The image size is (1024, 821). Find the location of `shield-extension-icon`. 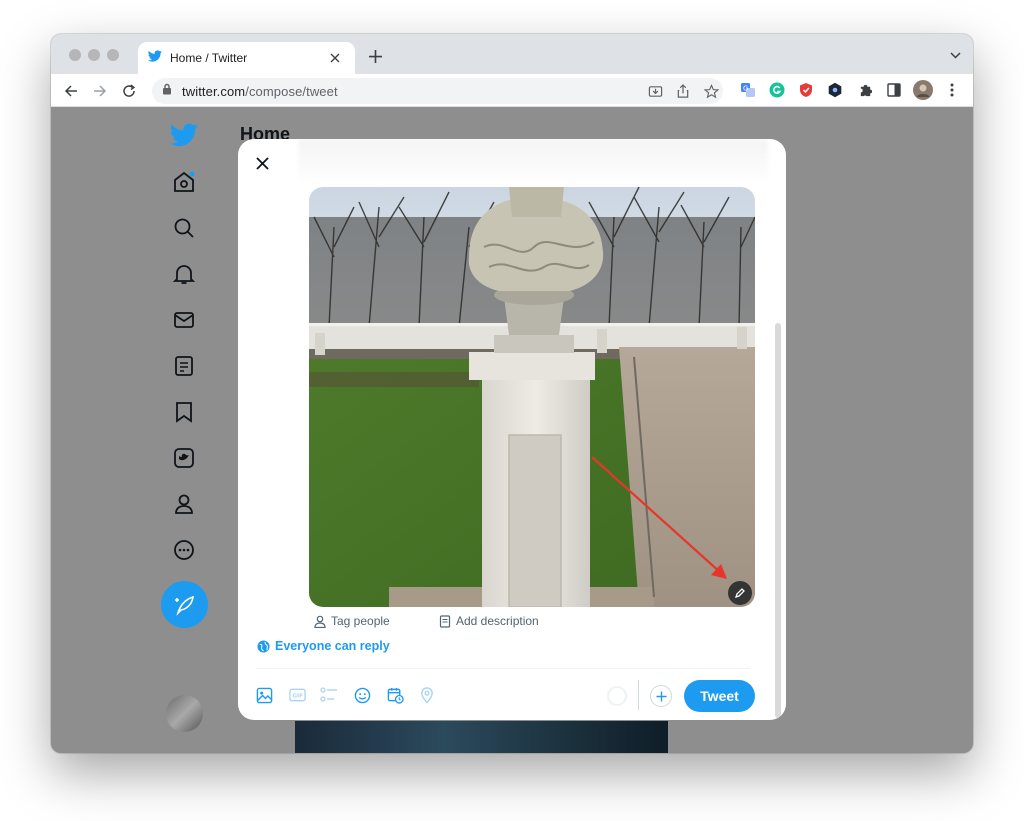

shield-extension-icon is located at coordinates (806, 90).